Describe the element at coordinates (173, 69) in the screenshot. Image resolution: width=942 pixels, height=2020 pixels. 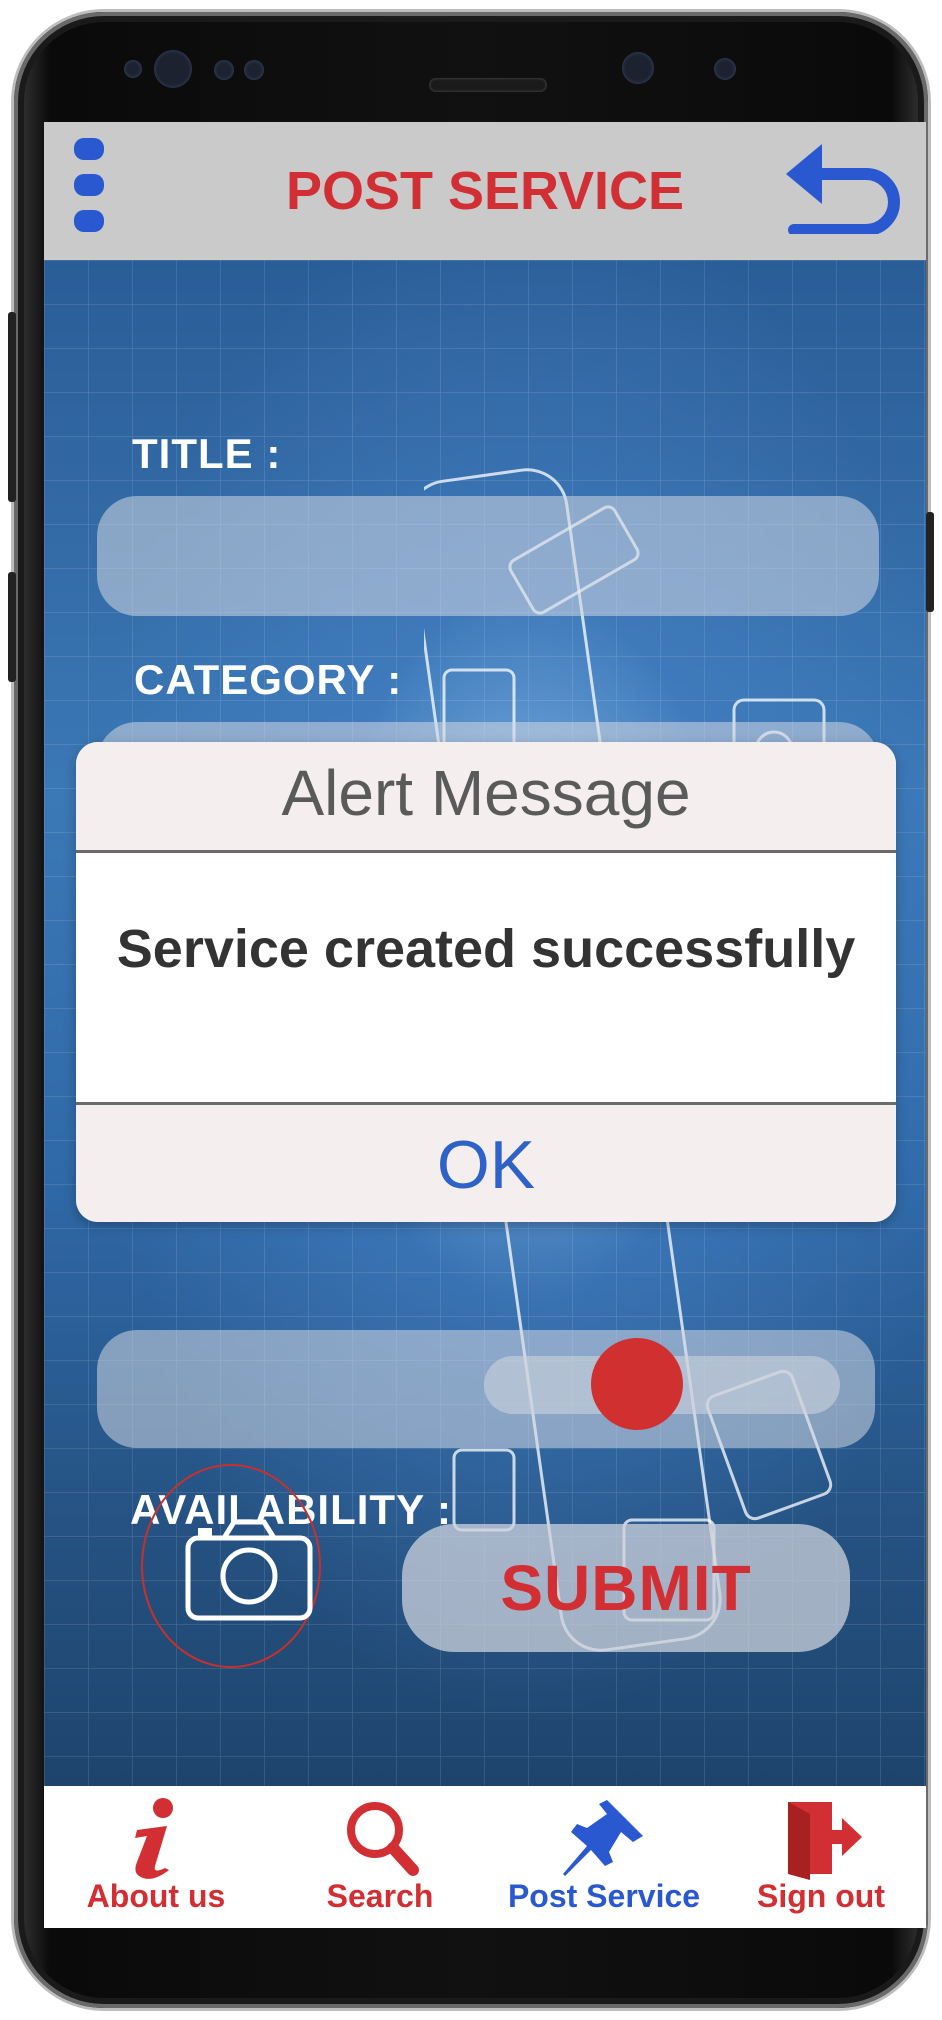
I see `front-camera-icon` at that location.